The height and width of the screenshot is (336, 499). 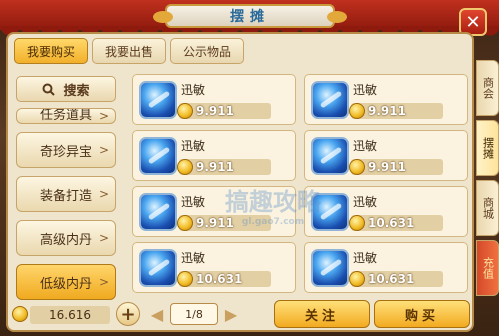 I want to click on category-advanced-core: 高级内丹 >, so click(x=66, y=238).